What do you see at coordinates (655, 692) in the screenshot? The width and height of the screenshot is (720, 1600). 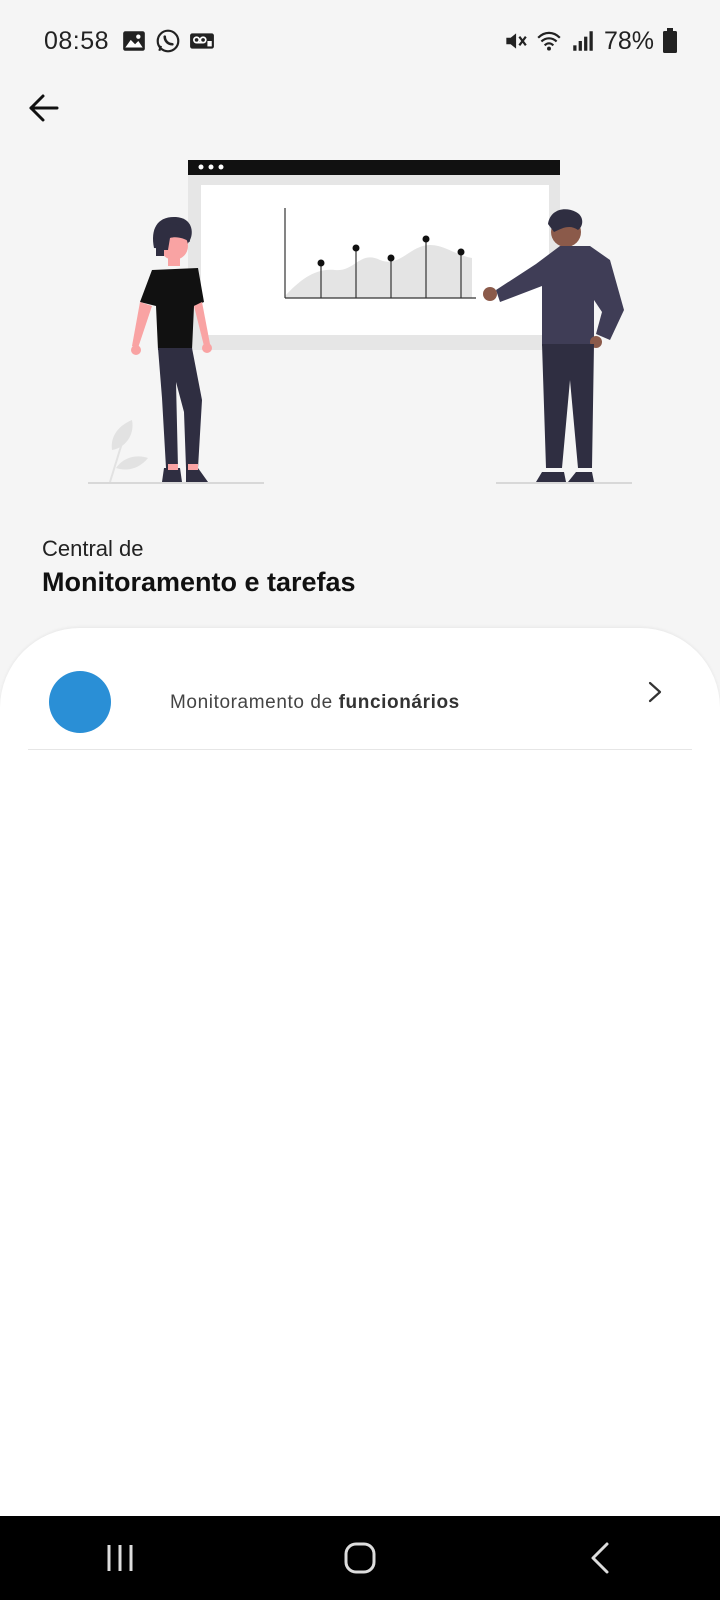 I see `chevron-right-icon` at bounding box center [655, 692].